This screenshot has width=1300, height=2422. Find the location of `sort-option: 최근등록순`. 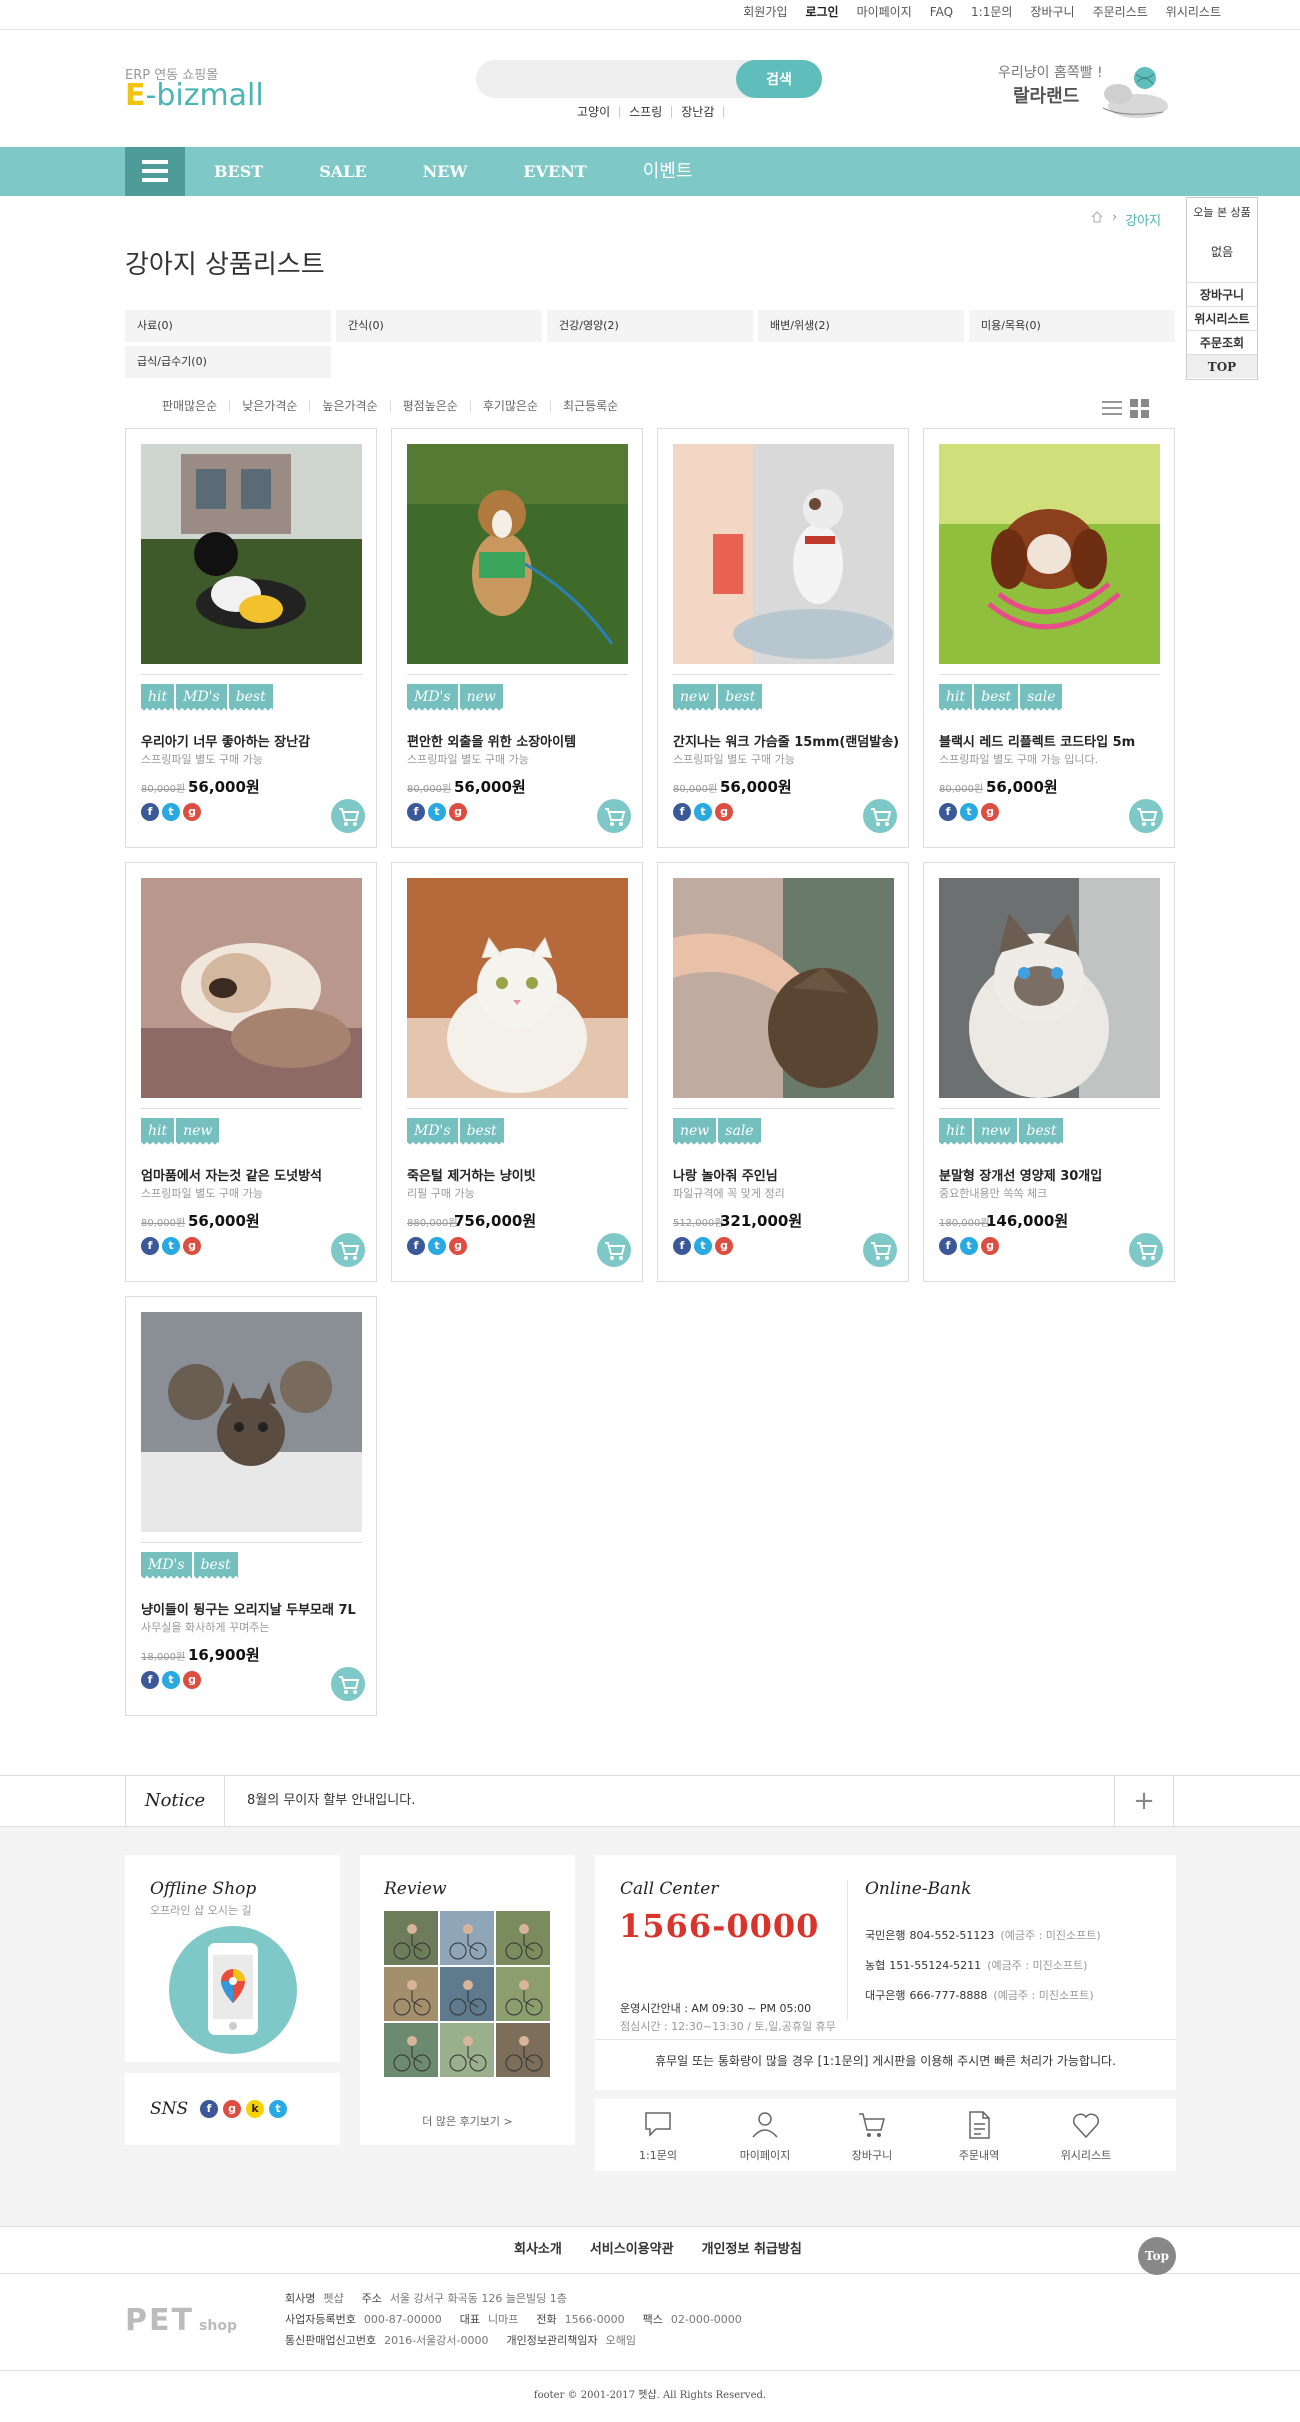

sort-option: 최근등록순 is located at coordinates (590, 406).